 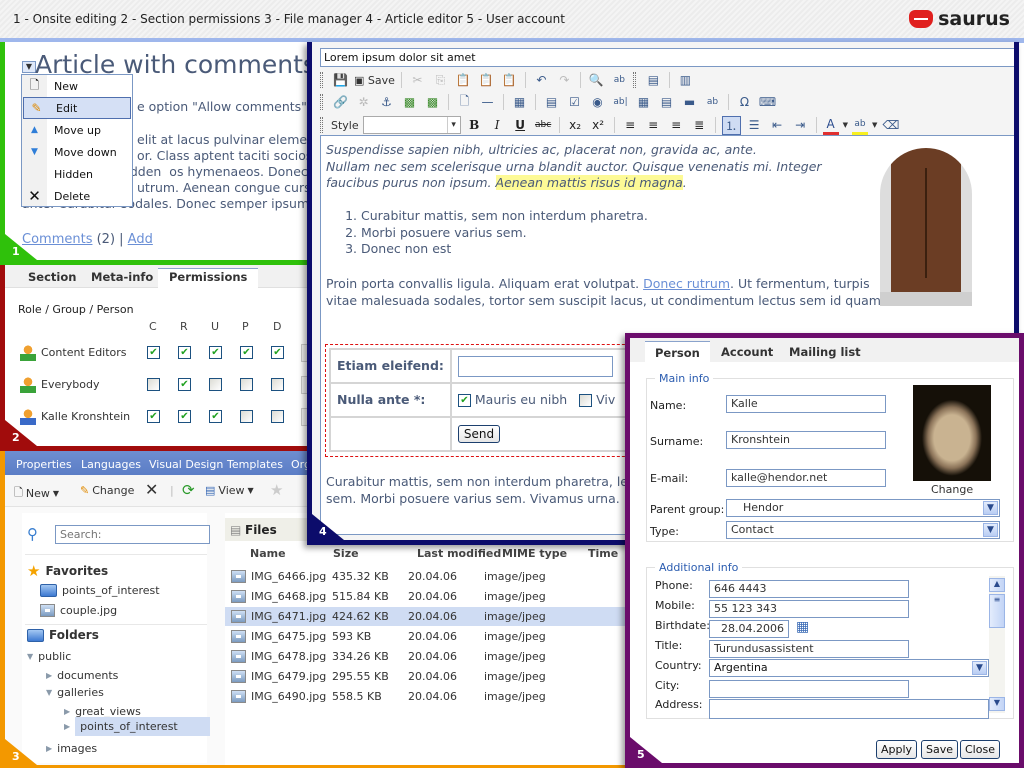 I want to click on surname-input: Kronshtein, so click(x=806, y=440).